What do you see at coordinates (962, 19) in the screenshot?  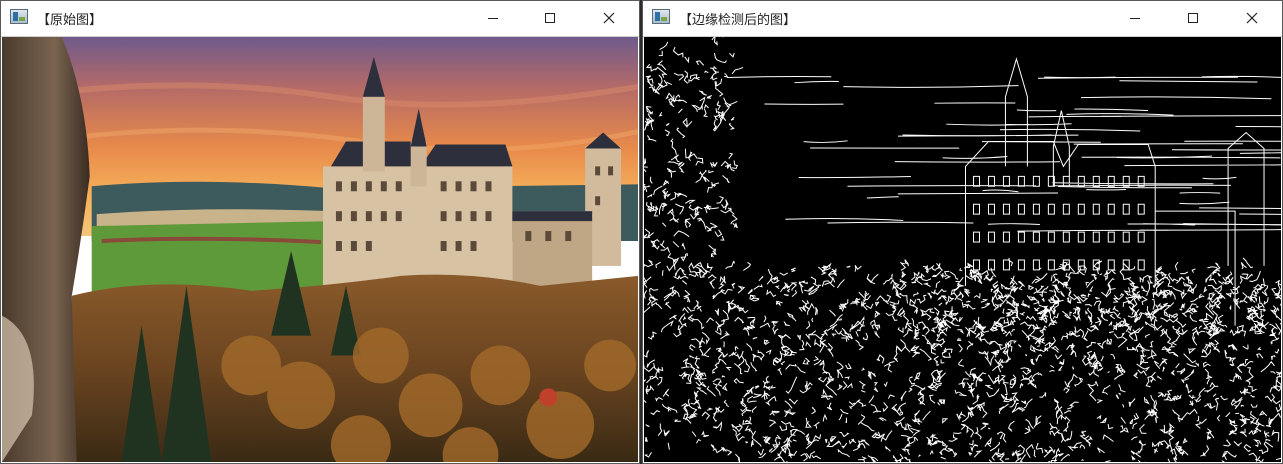 I see `window-titlebar: 【边缘检测后的图】` at bounding box center [962, 19].